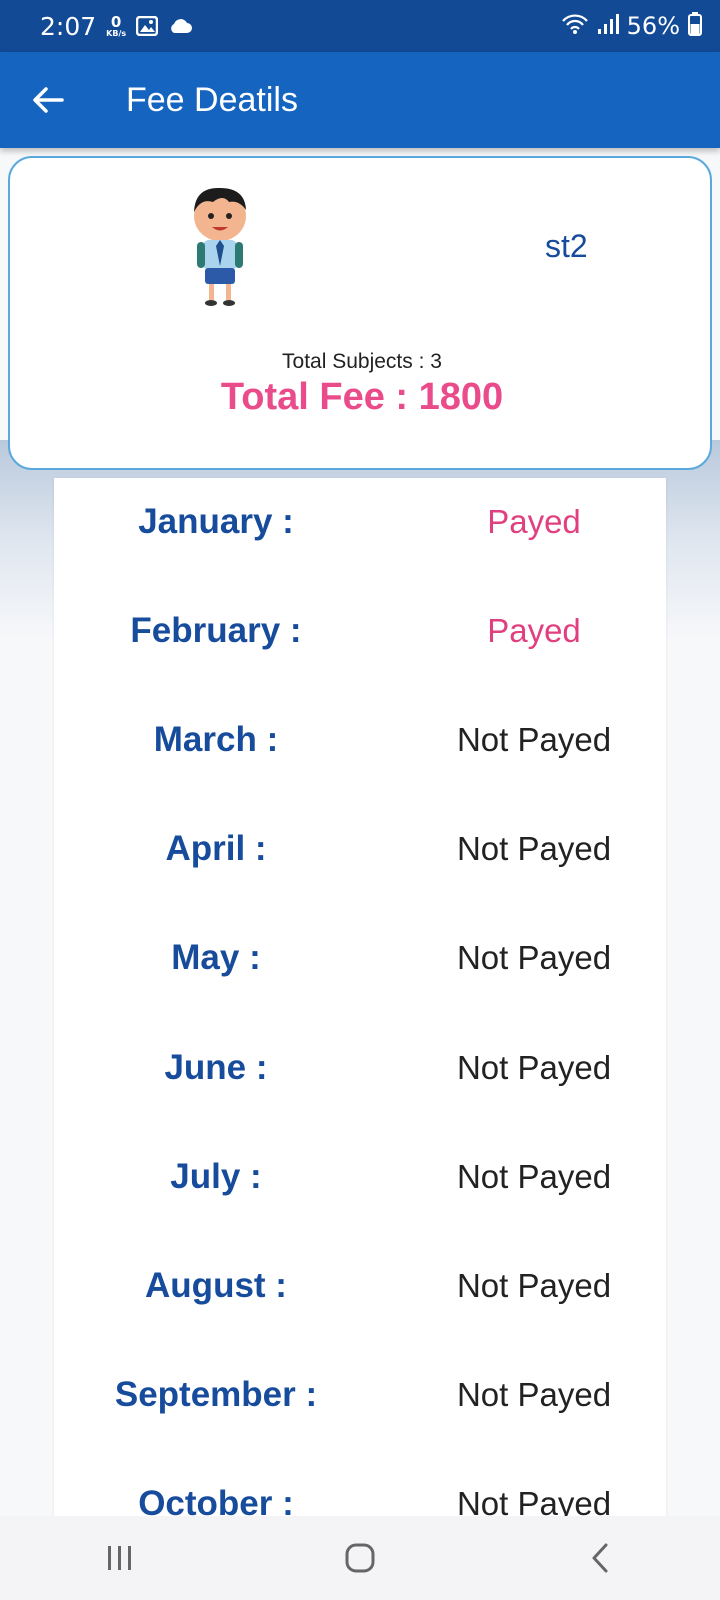 The width and height of the screenshot is (720, 1600). I want to click on fee-row-january: January : Payed, so click(360, 522).